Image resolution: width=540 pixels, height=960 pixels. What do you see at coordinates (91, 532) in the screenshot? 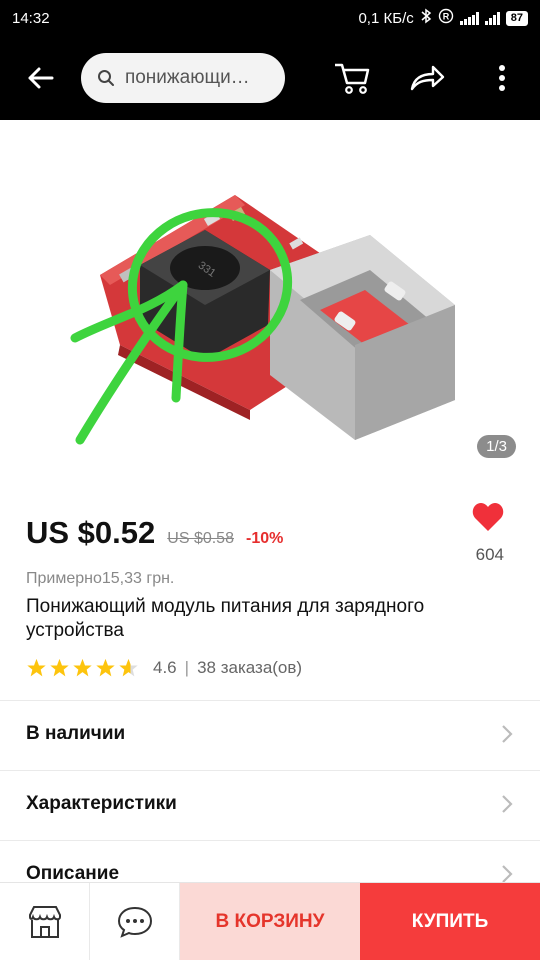
I see `current-price: US $0.52` at bounding box center [91, 532].